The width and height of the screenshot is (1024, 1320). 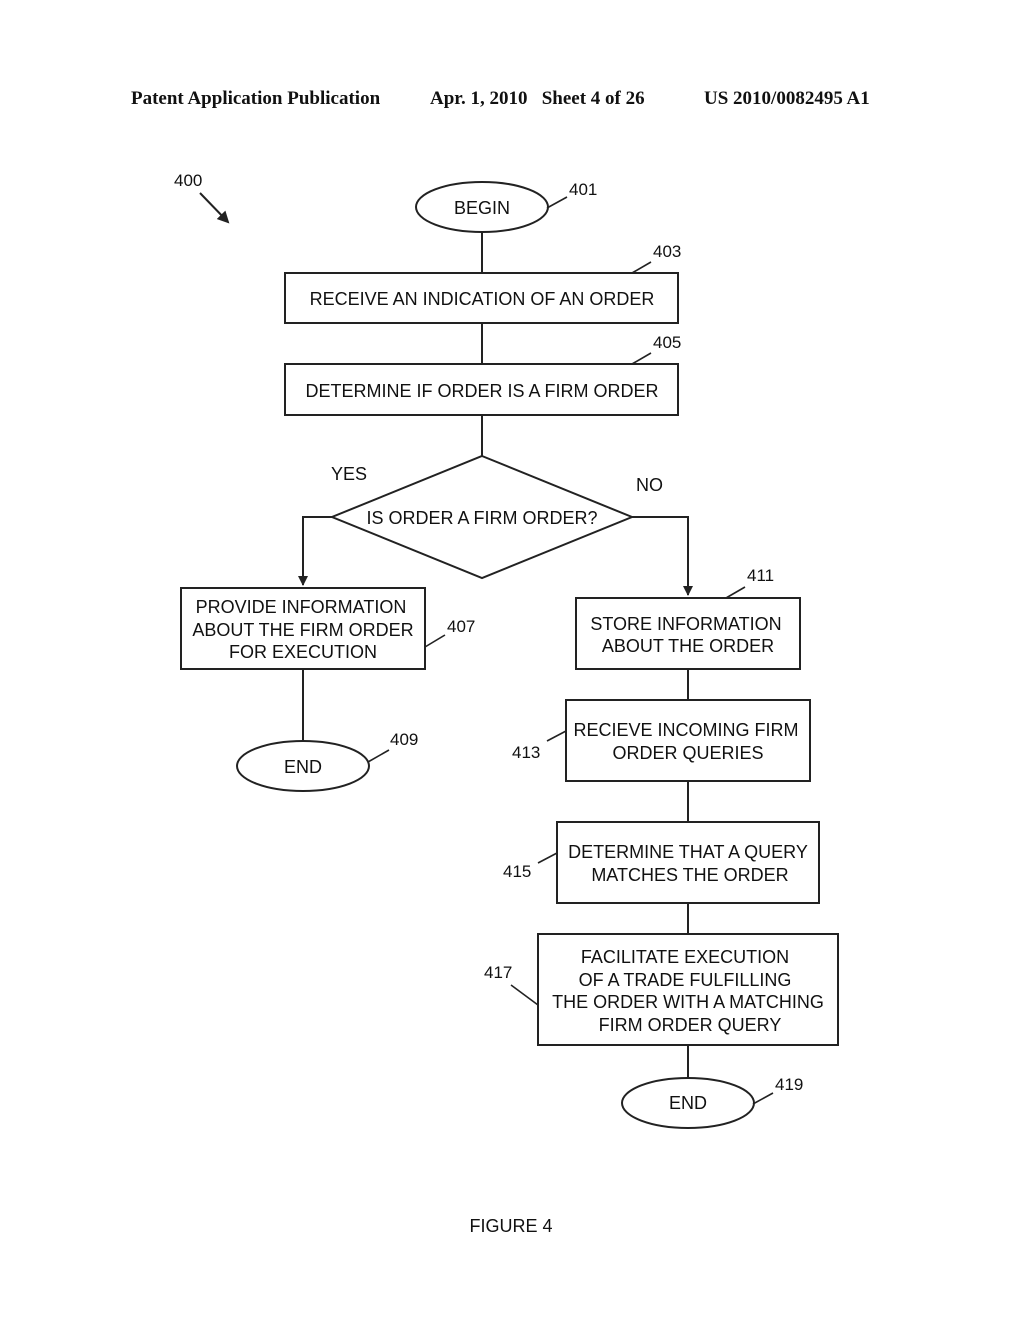 I want to click on decision-no-label: NO, so click(x=649, y=485).